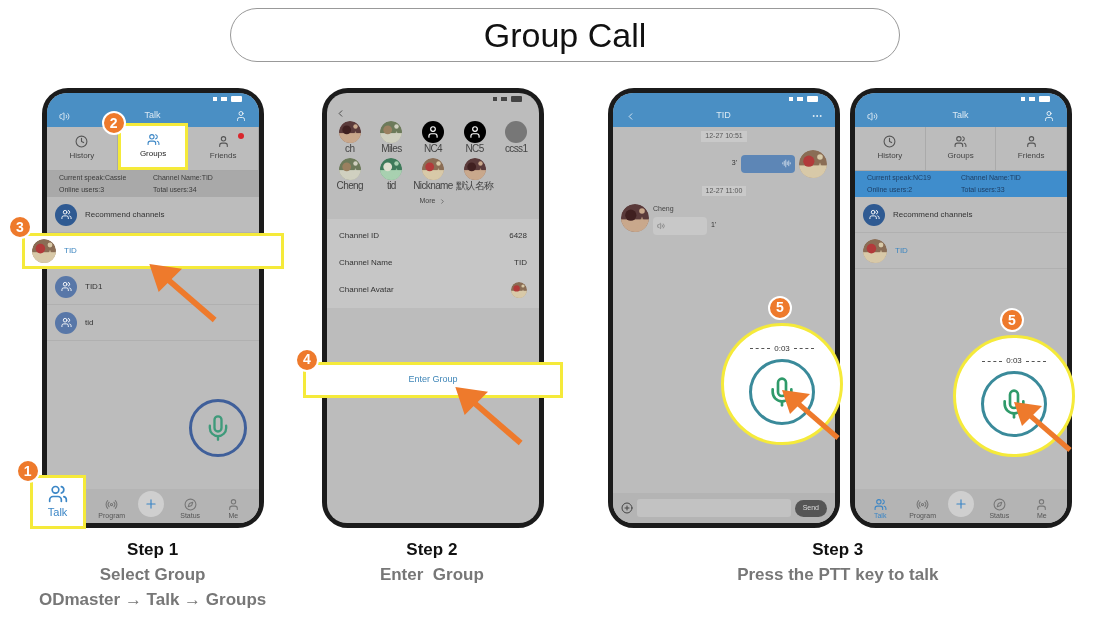 The width and height of the screenshot is (1117, 617). Describe the element at coordinates (359, 236) in the screenshot. I see `field-label: Channel ID` at that location.